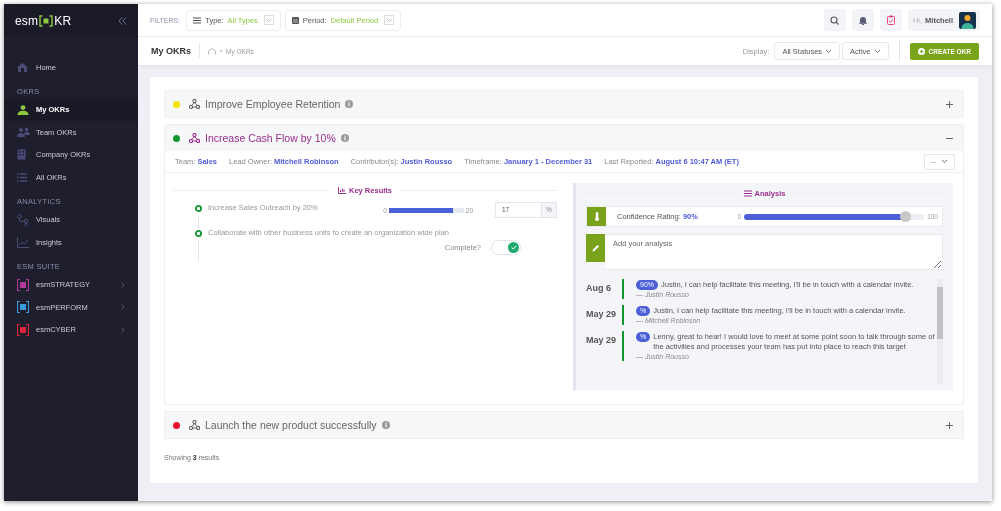 Image resolution: width=1001 pixels, height=511 pixels. I want to click on pencil-icon, so click(595, 248).